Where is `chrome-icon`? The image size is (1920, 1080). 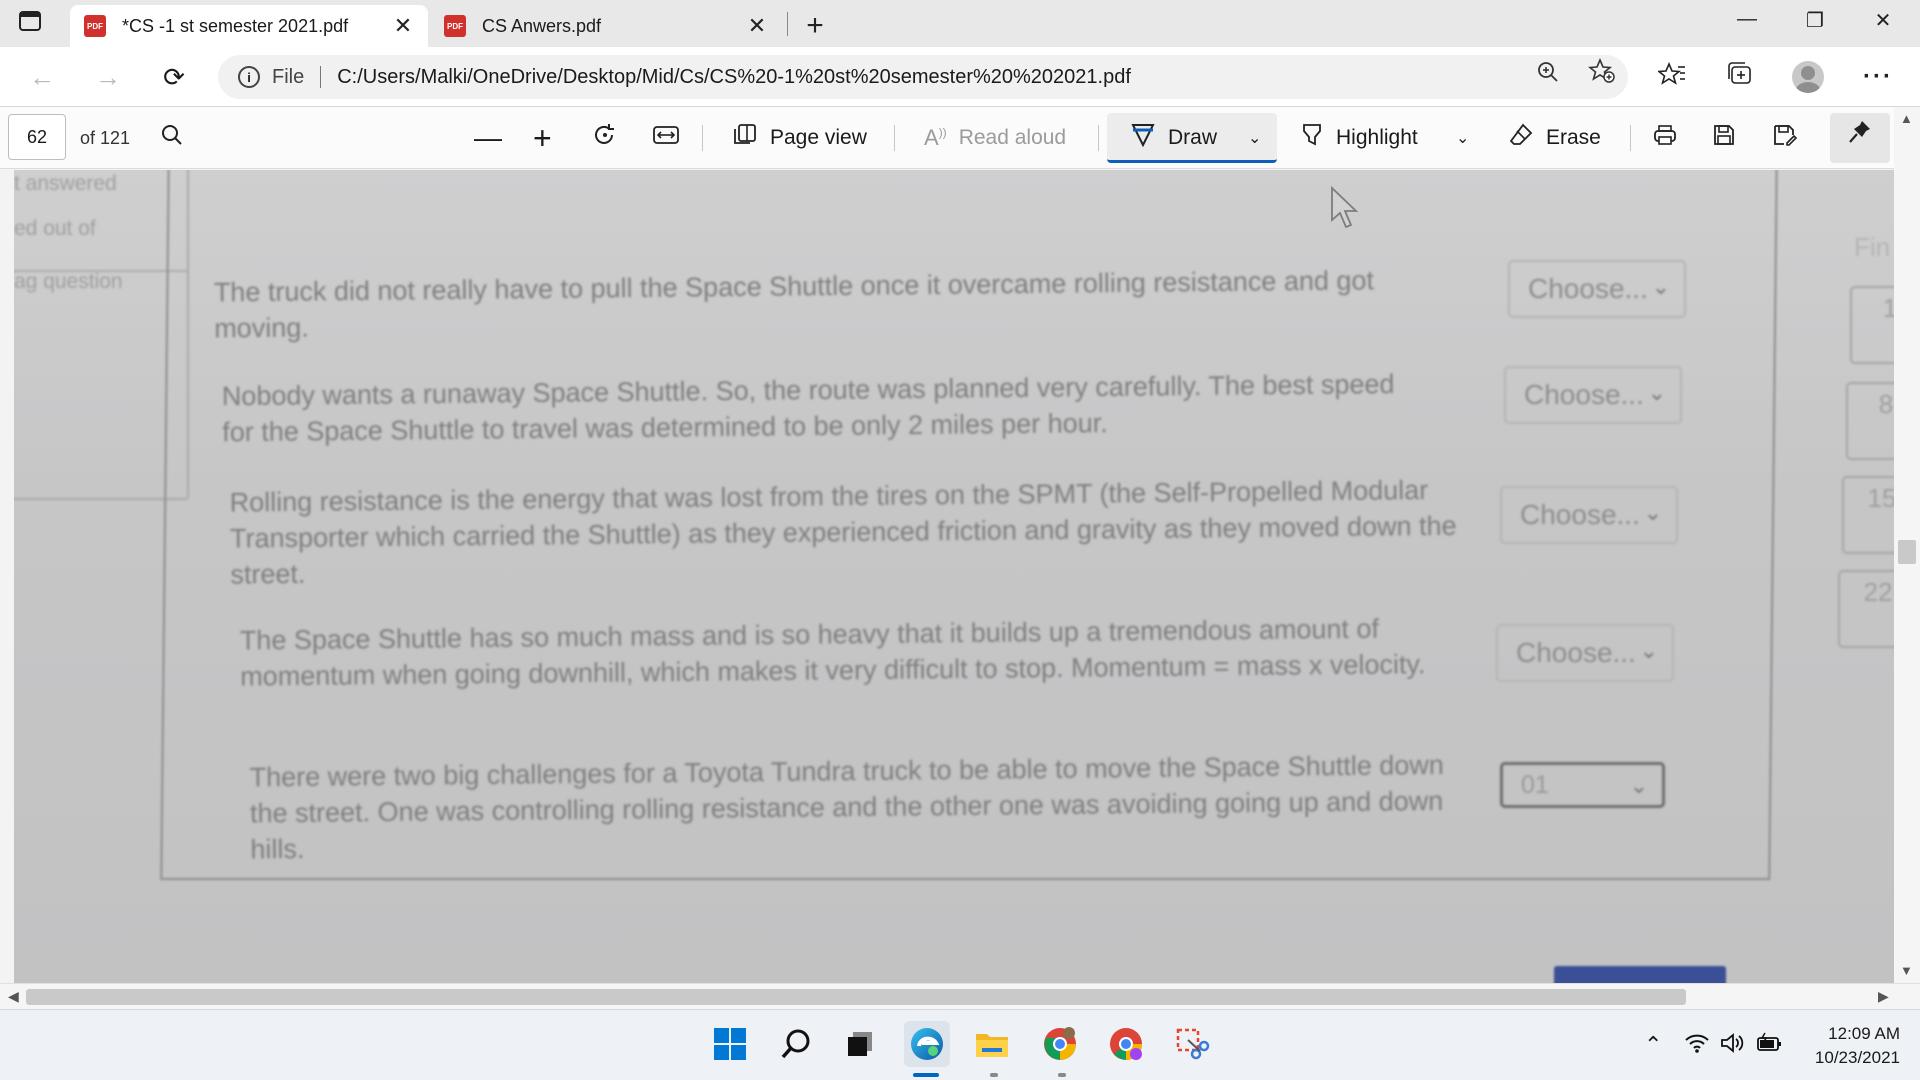 chrome-icon is located at coordinates (1060, 1044).